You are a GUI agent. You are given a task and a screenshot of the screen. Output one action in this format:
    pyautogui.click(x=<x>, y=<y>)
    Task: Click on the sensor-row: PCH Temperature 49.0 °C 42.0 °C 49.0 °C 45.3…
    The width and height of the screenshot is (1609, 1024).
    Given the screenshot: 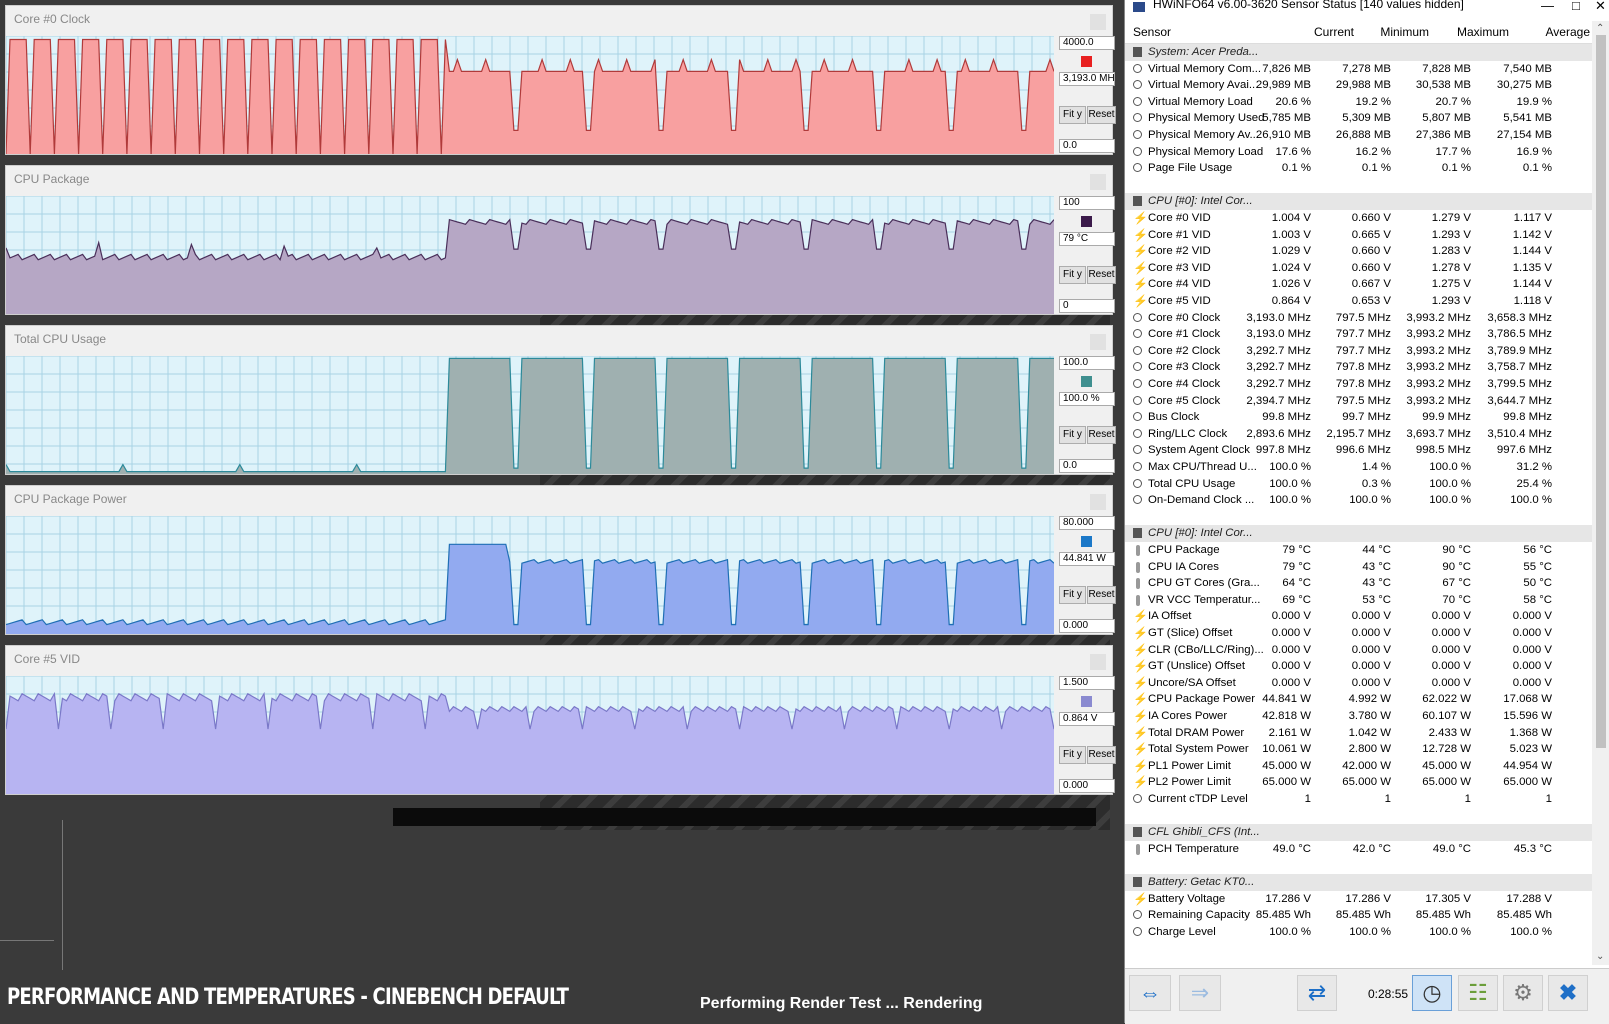 What is the action you would take?
    pyautogui.click(x=1358, y=849)
    